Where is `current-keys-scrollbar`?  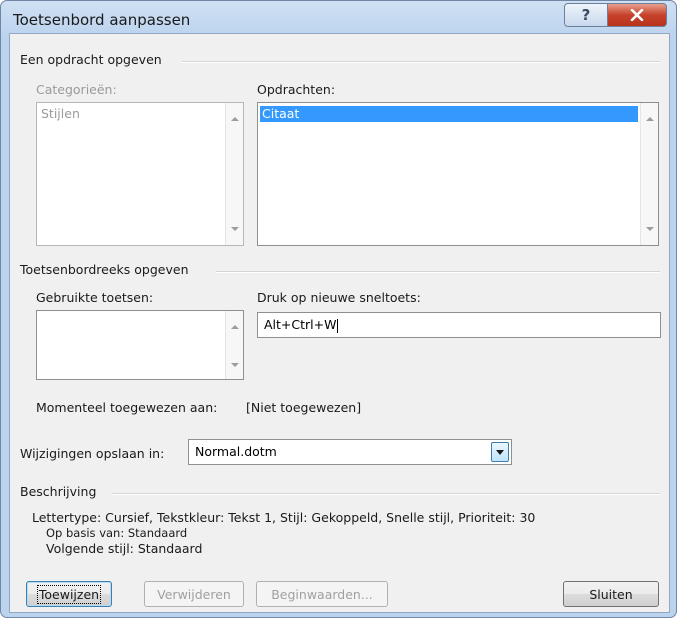
current-keys-scrollbar is located at coordinates (234, 345).